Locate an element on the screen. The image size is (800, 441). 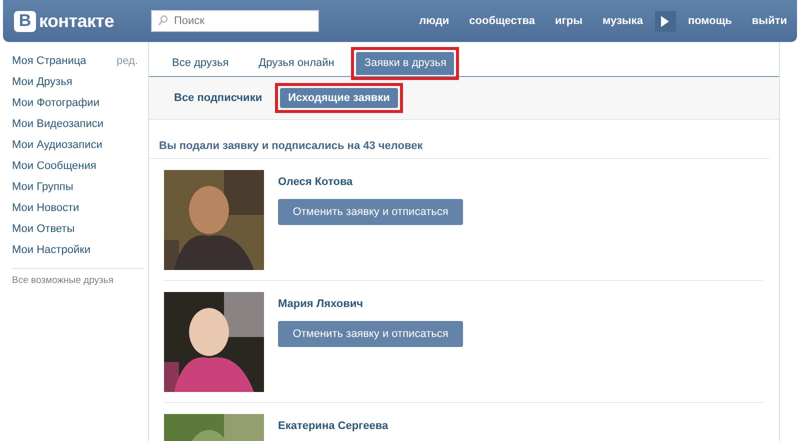
search-icon is located at coordinates (163, 20).